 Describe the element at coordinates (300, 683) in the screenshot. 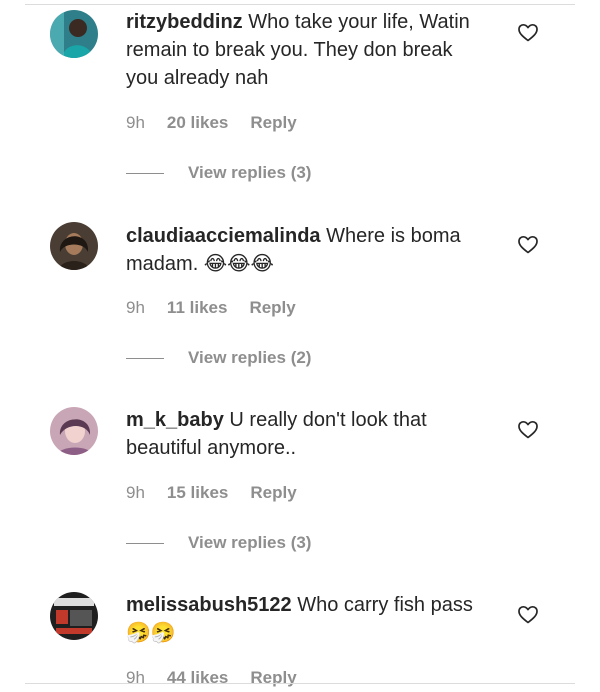

I see `bottom-divider` at that location.